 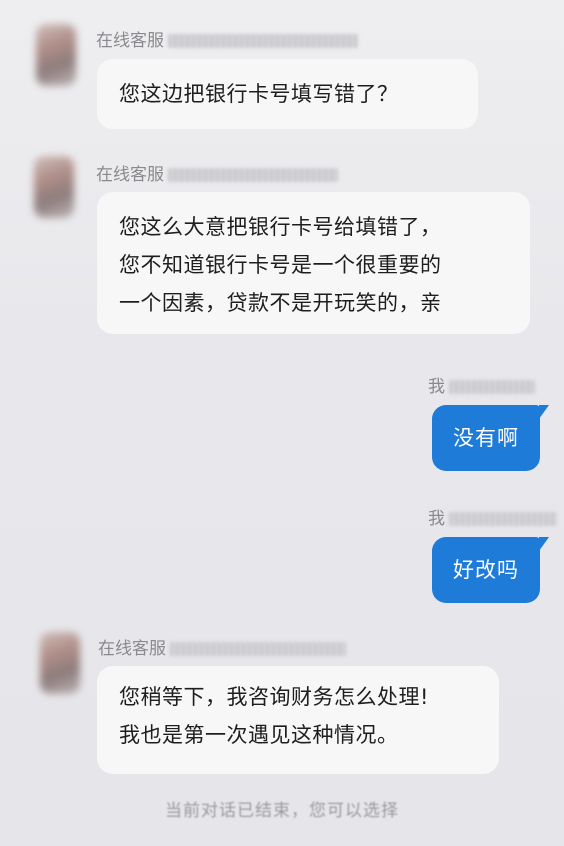 I want to click on message-text-line: 您不知道银行卡号是一个很重要的, so click(x=280, y=265).